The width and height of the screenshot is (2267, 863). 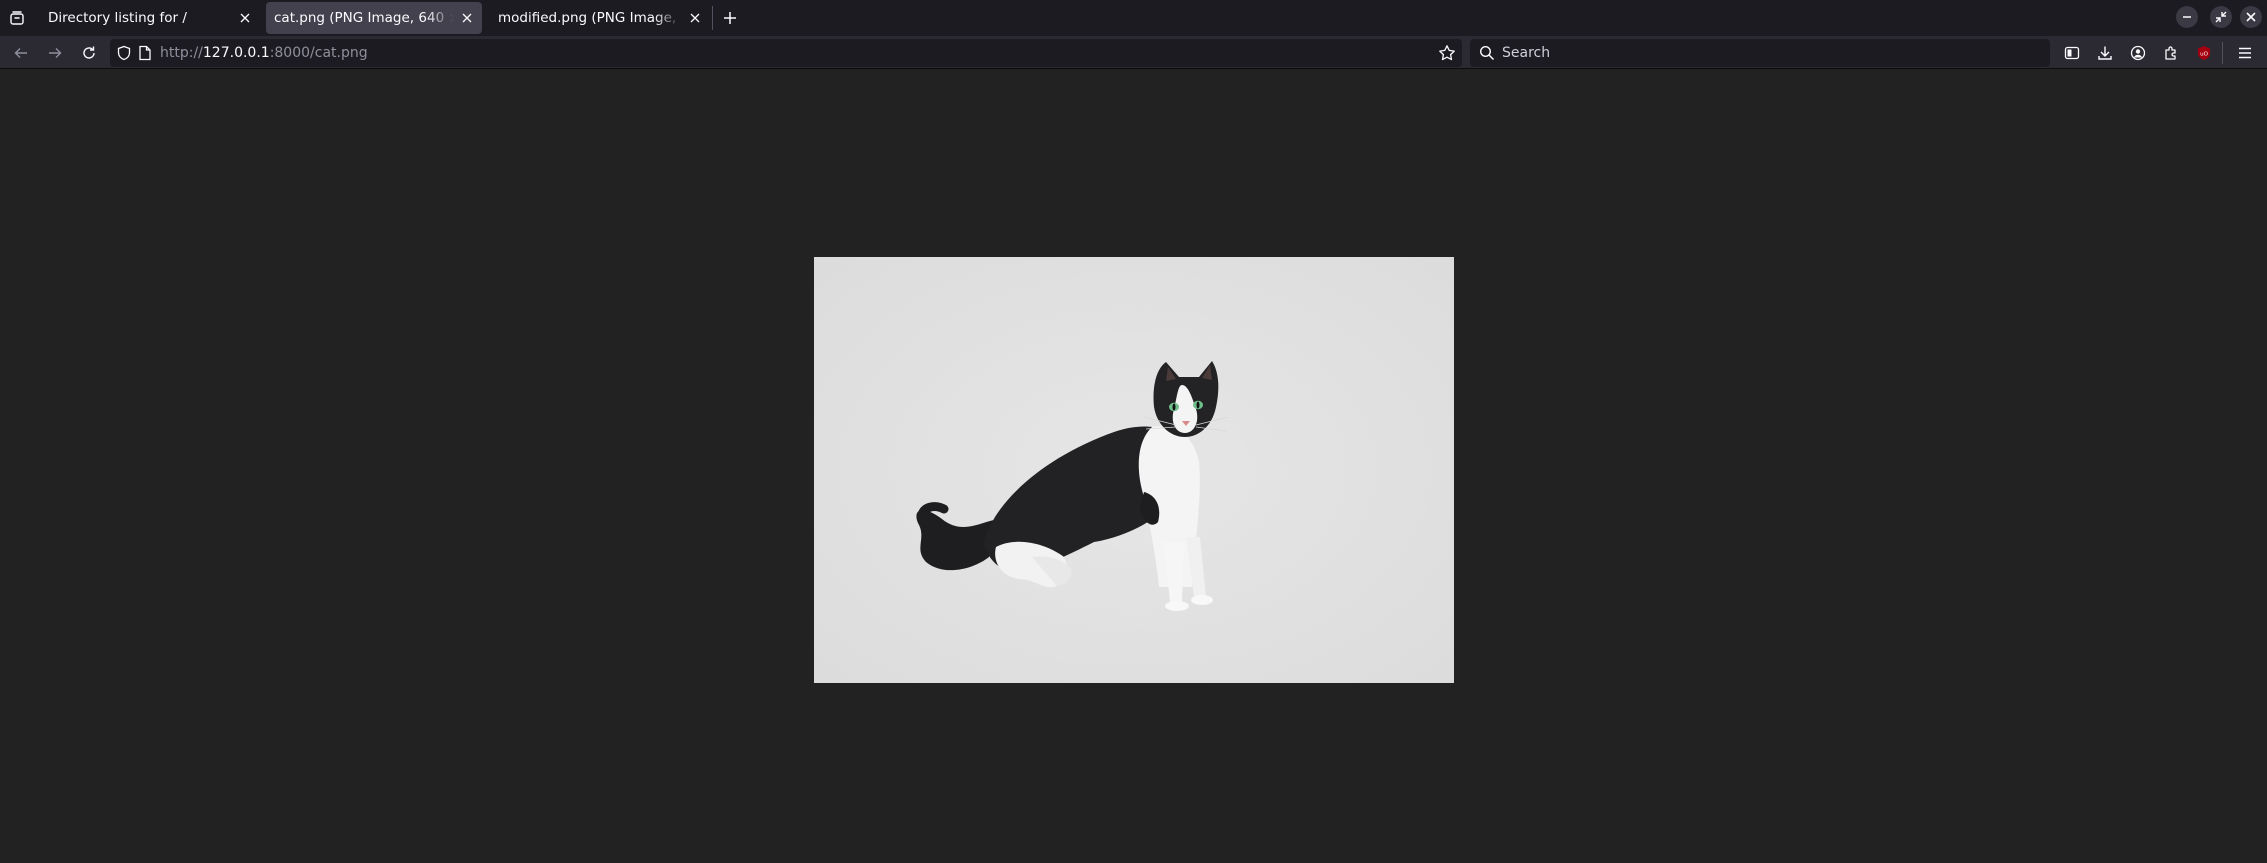 I want to click on sidebar-icon, so click(x=2072, y=53).